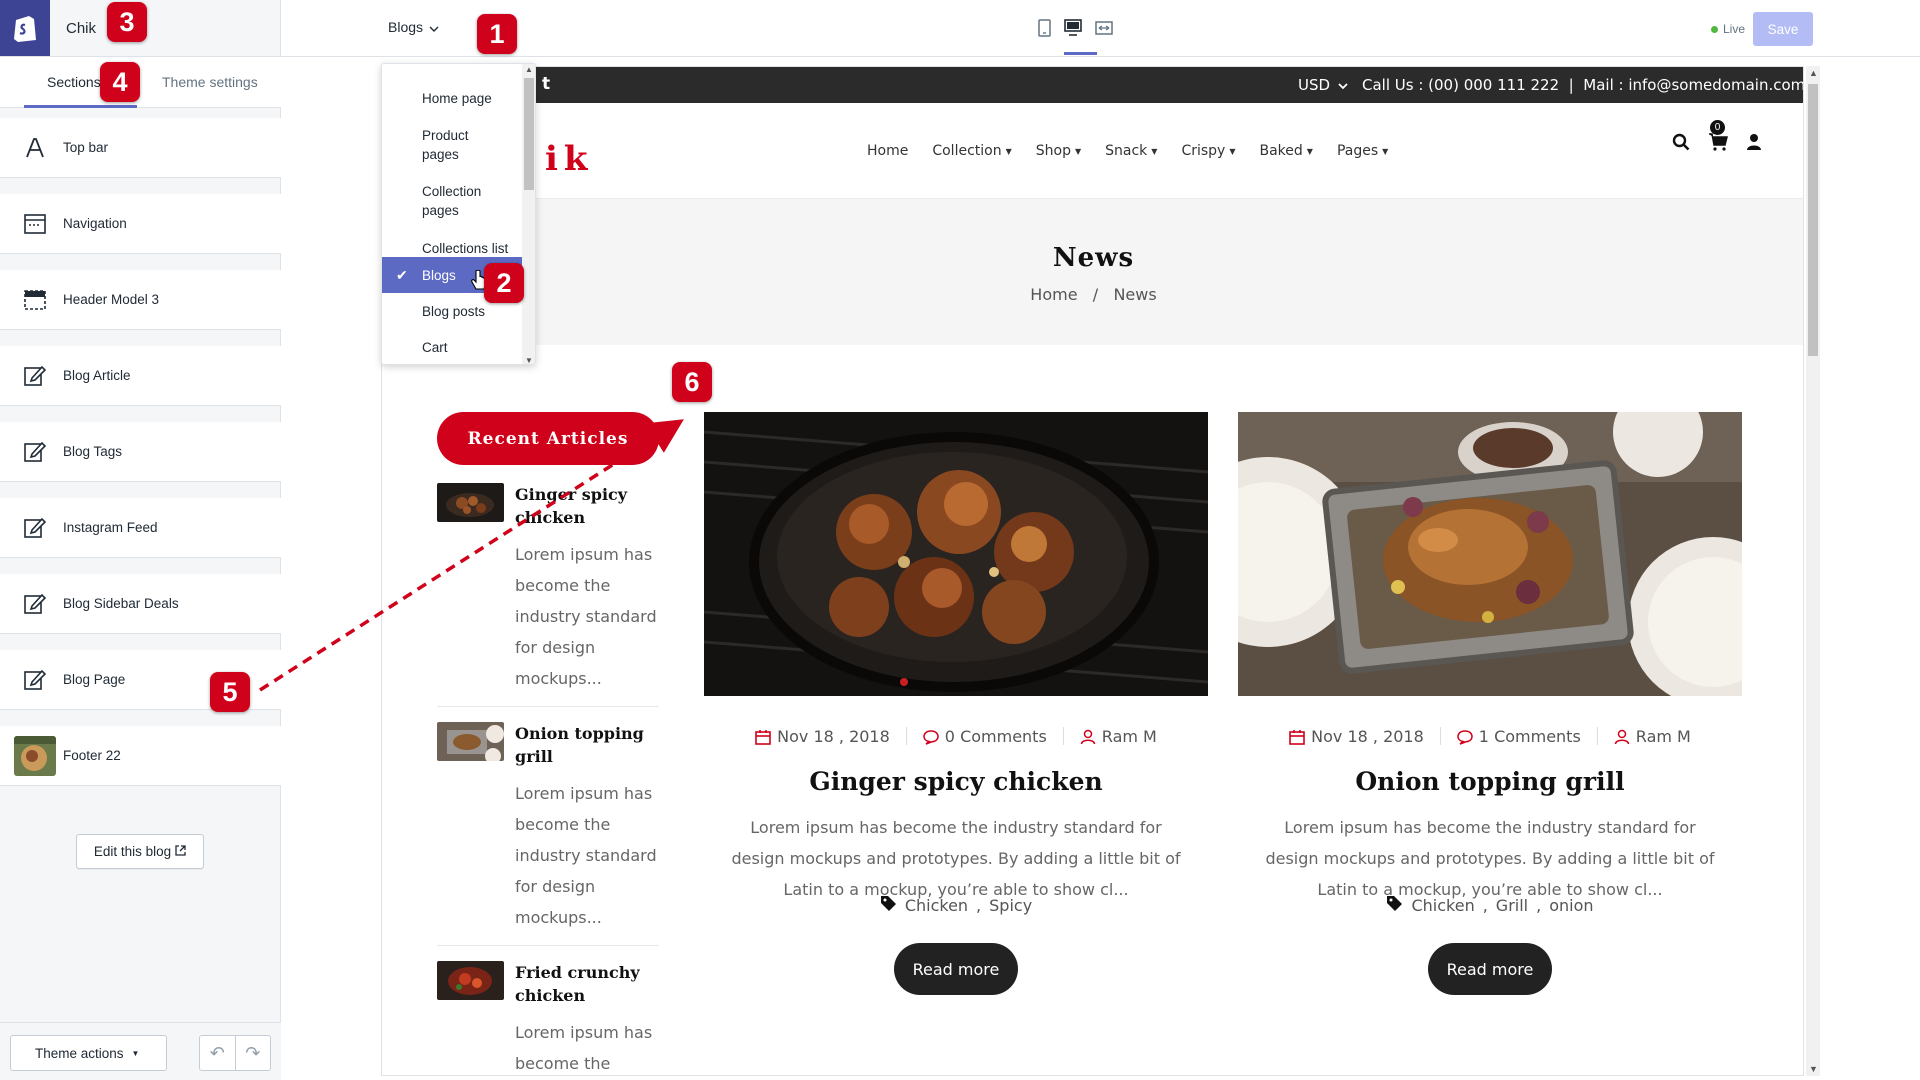 This screenshot has height=1080, width=1920. What do you see at coordinates (452, 98) in the screenshot?
I see `dropdown-item-home-page: Home page` at bounding box center [452, 98].